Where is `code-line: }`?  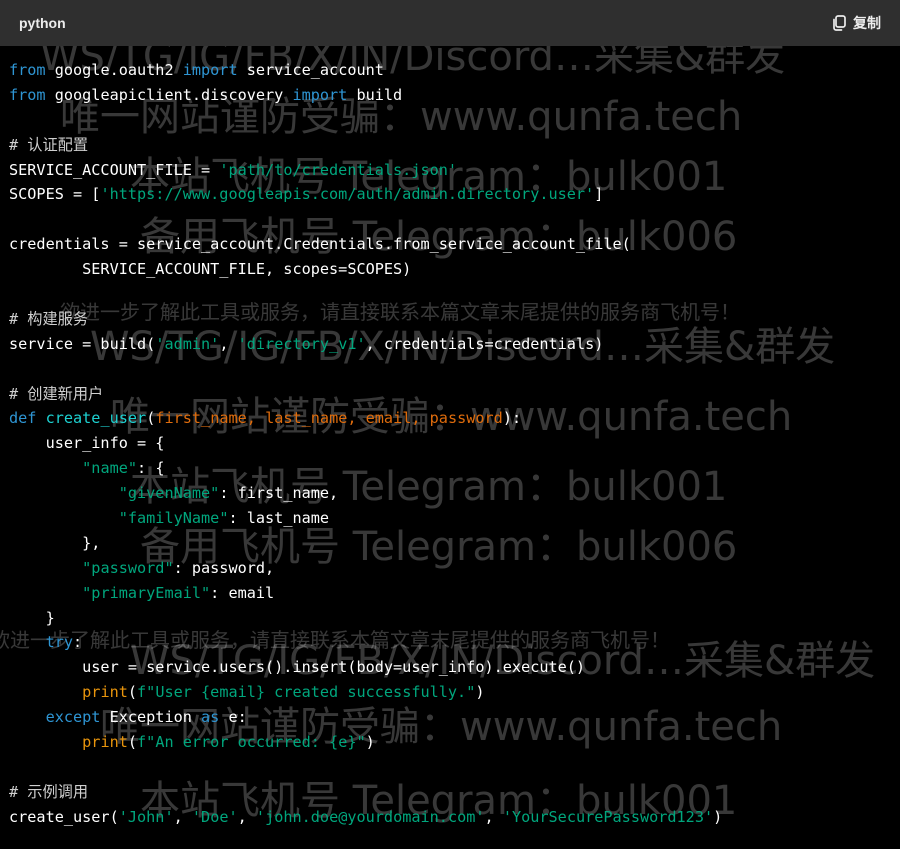
code-line: } is located at coordinates (449, 618).